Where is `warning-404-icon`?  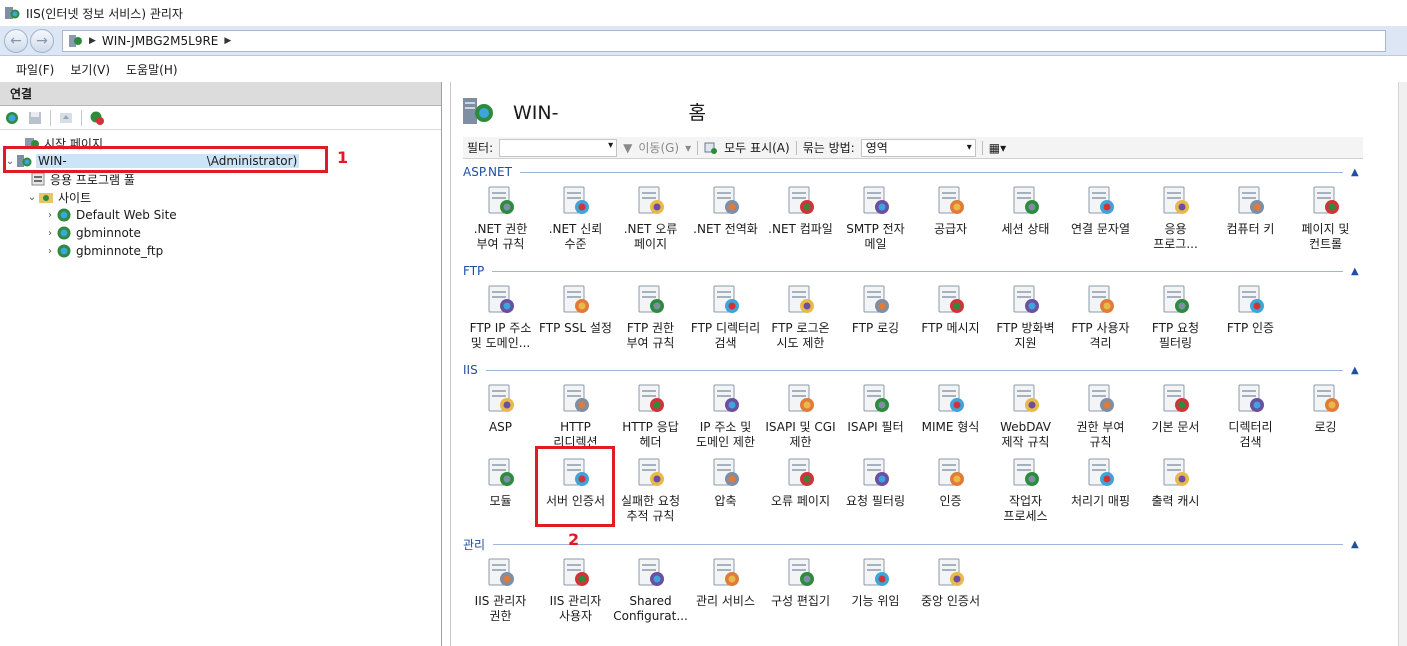
warning-404-icon is located at coordinates (651, 201).